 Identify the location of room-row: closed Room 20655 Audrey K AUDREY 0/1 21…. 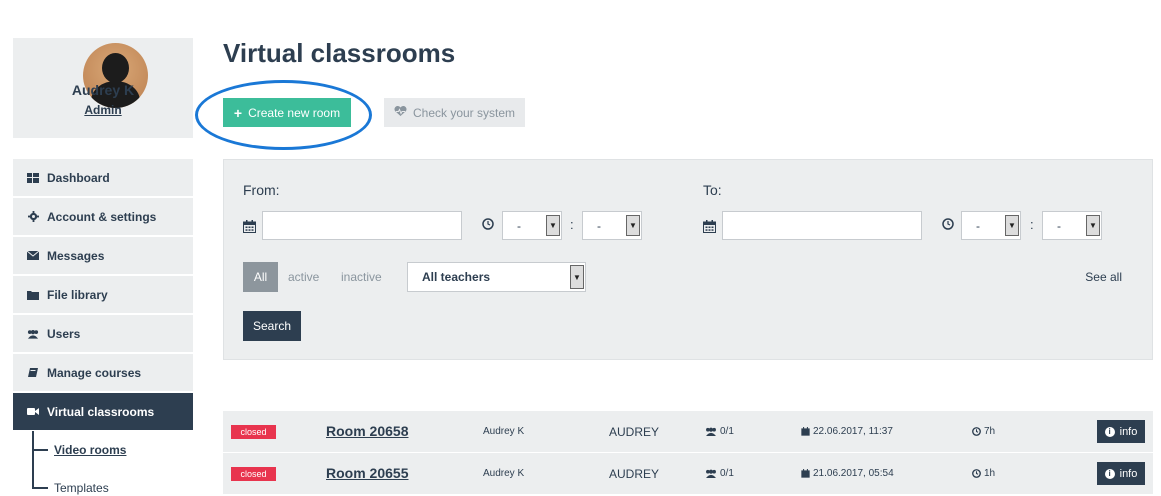
(688, 473).